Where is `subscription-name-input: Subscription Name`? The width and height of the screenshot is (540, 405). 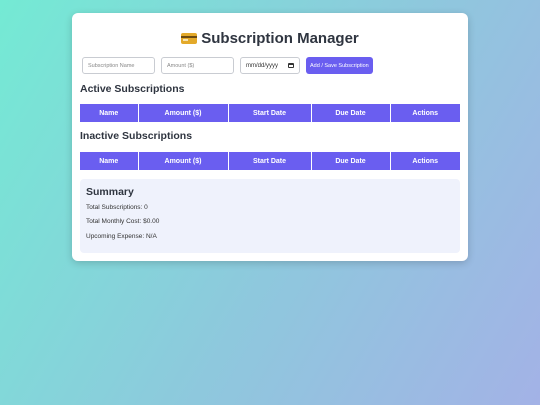 subscription-name-input: Subscription Name is located at coordinates (118, 65).